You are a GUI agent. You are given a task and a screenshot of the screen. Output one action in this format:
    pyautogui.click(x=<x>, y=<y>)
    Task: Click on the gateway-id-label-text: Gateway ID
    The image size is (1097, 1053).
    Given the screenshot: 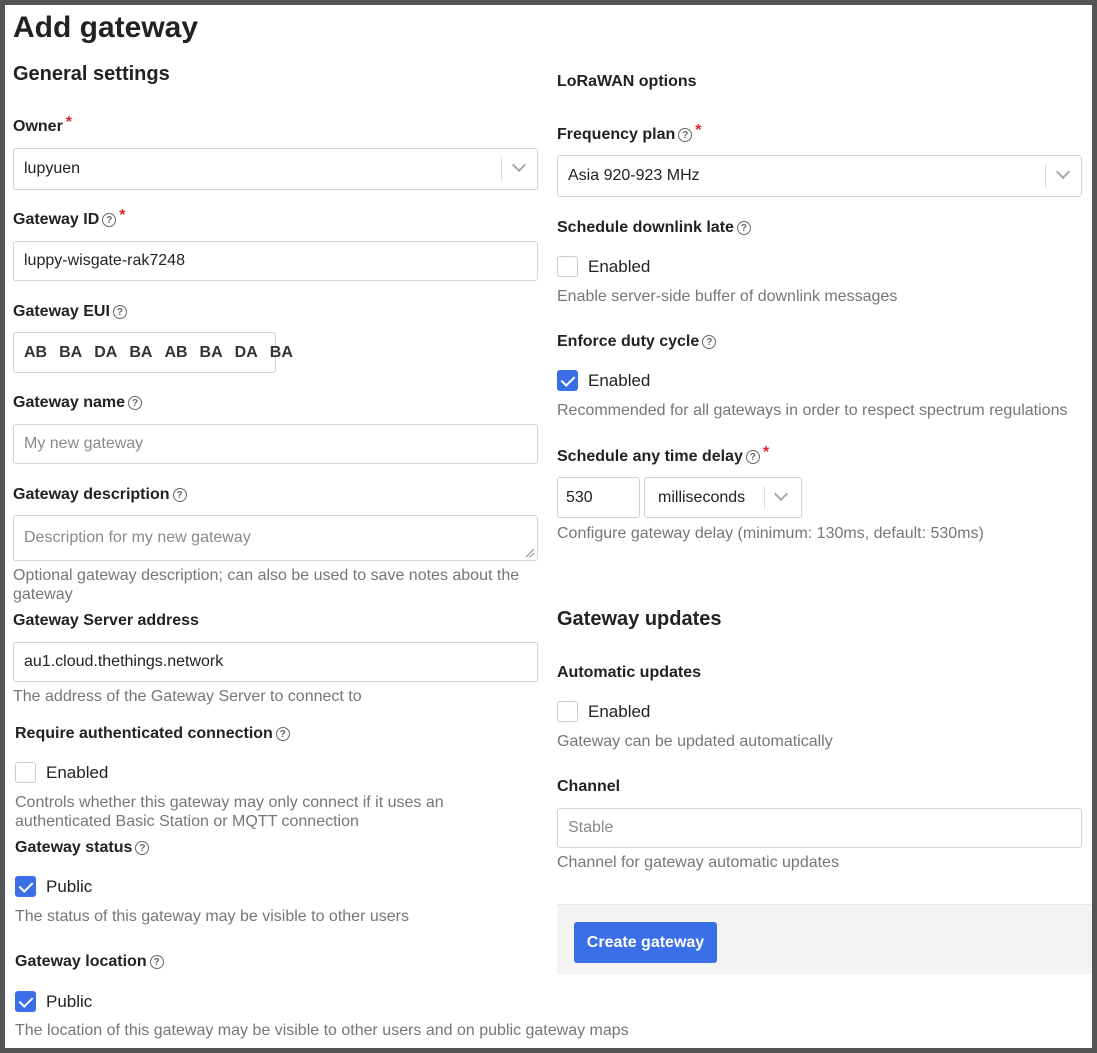 What is the action you would take?
    pyautogui.click(x=56, y=219)
    